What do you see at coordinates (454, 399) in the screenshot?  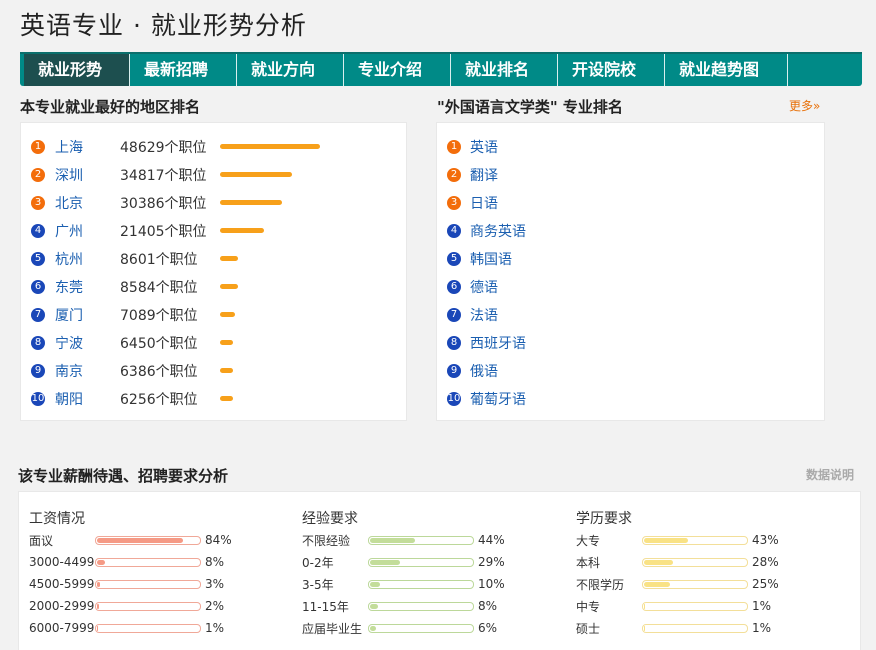 I see `rank-badge: 10` at bounding box center [454, 399].